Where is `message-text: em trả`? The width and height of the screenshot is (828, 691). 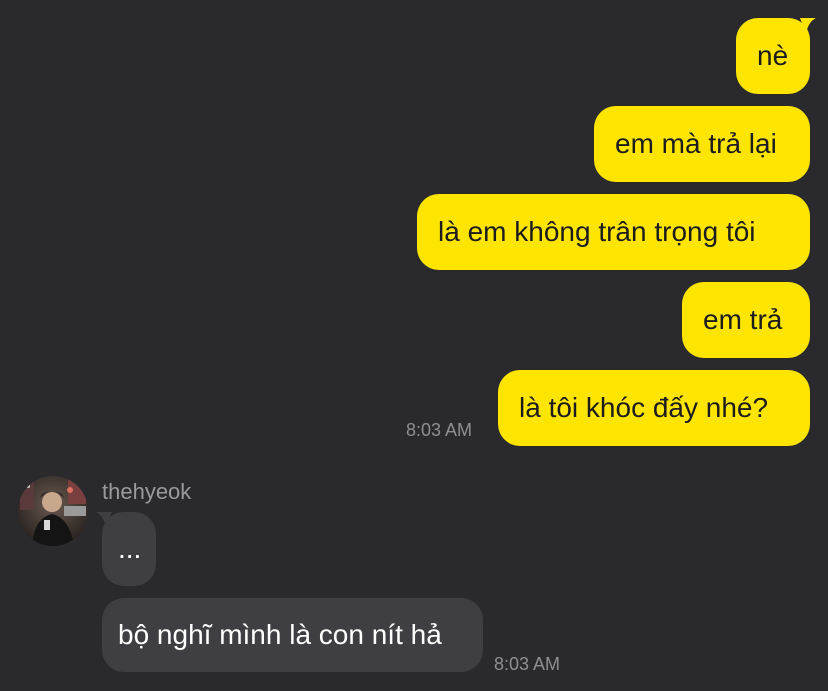 message-text: em trả is located at coordinates (743, 319).